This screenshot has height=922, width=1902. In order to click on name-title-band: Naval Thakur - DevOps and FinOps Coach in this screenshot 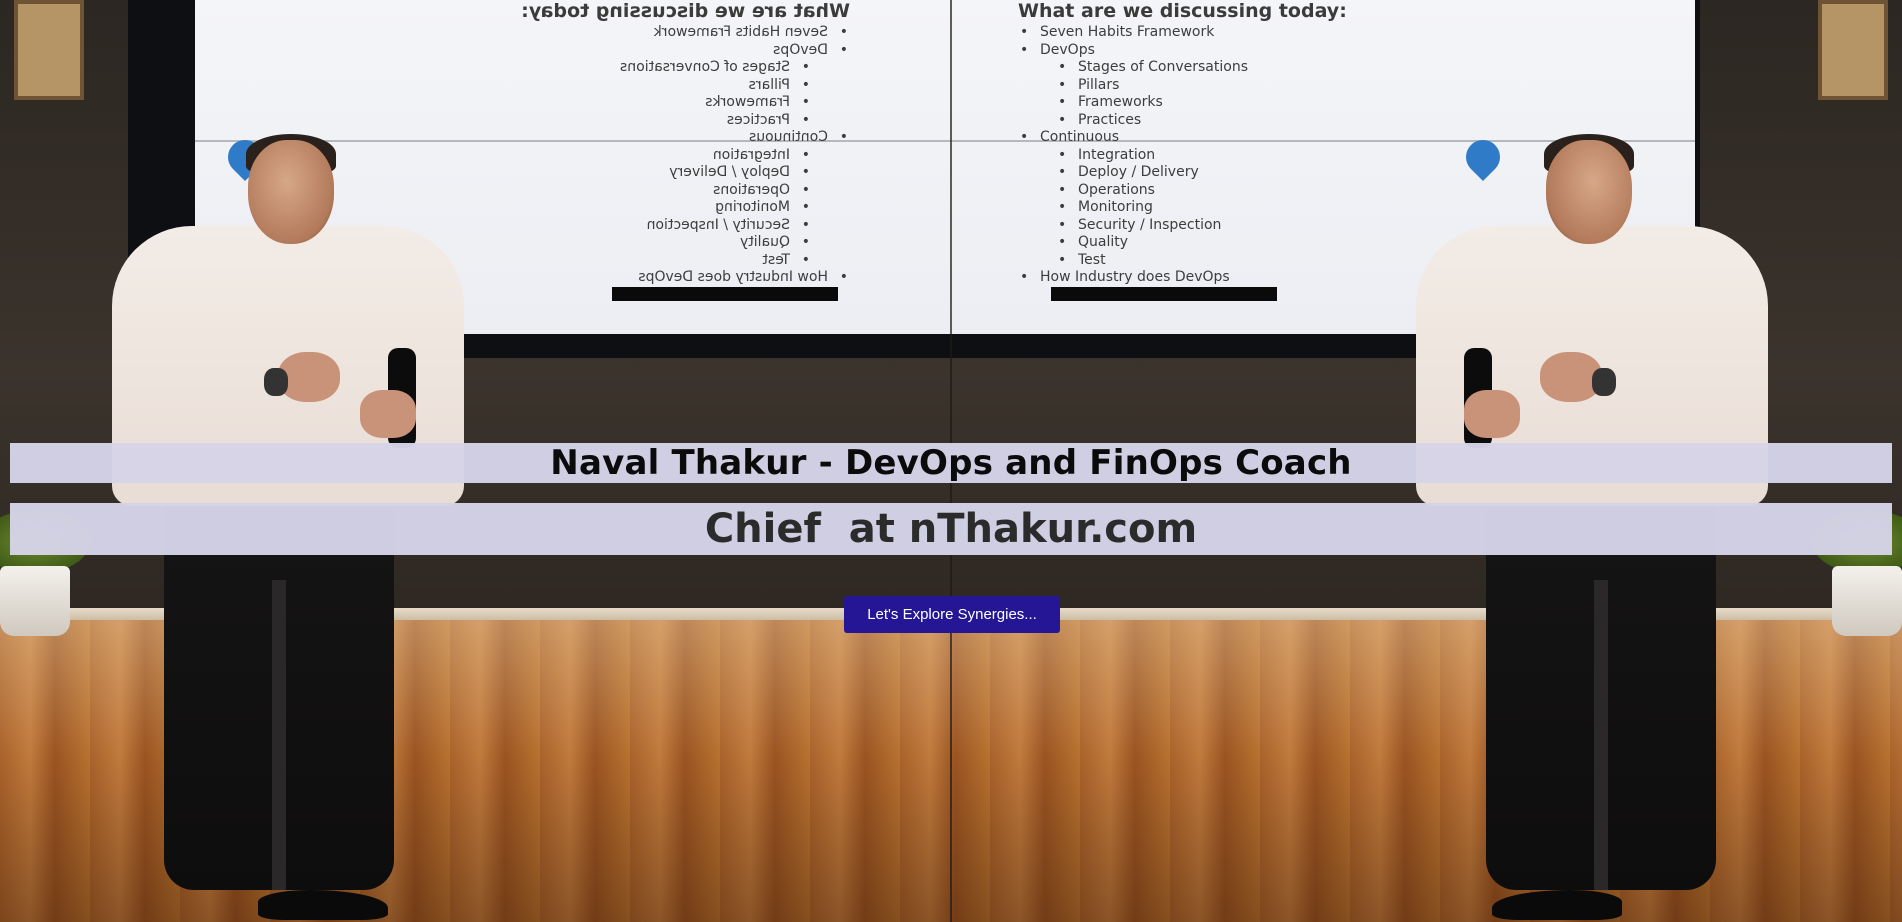, I will do `click(951, 463)`.